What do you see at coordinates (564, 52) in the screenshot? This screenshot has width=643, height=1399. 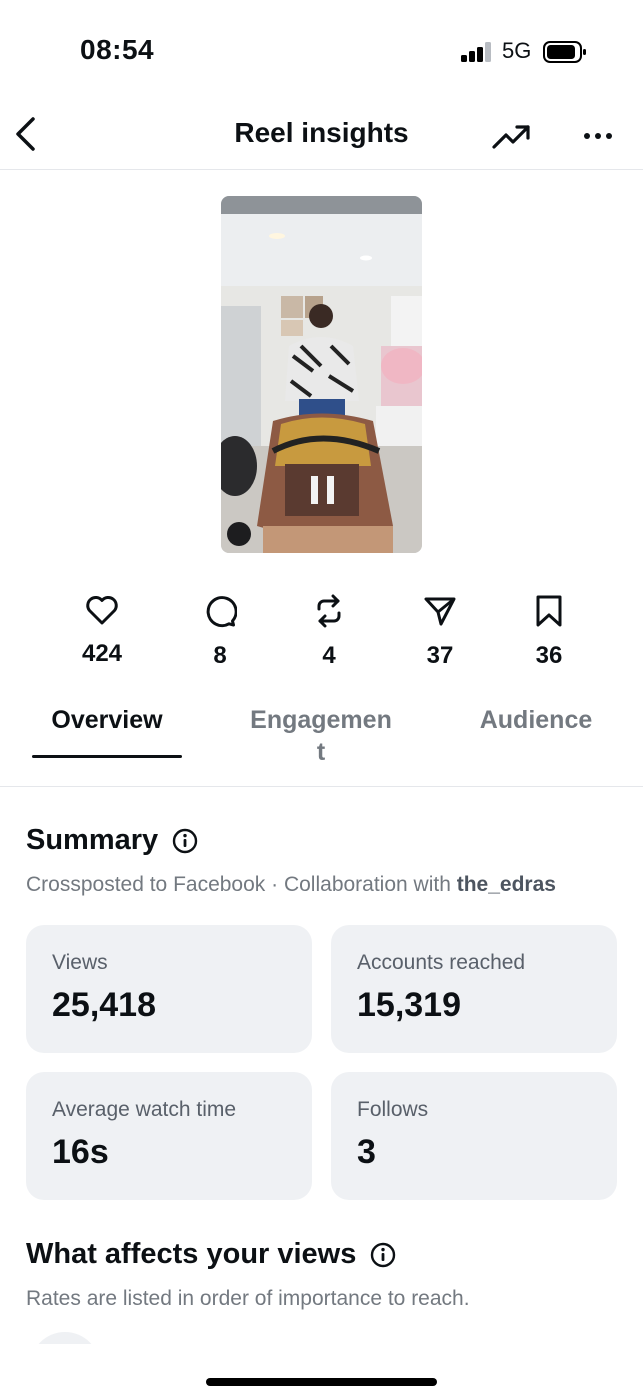 I see `battery-icon` at bounding box center [564, 52].